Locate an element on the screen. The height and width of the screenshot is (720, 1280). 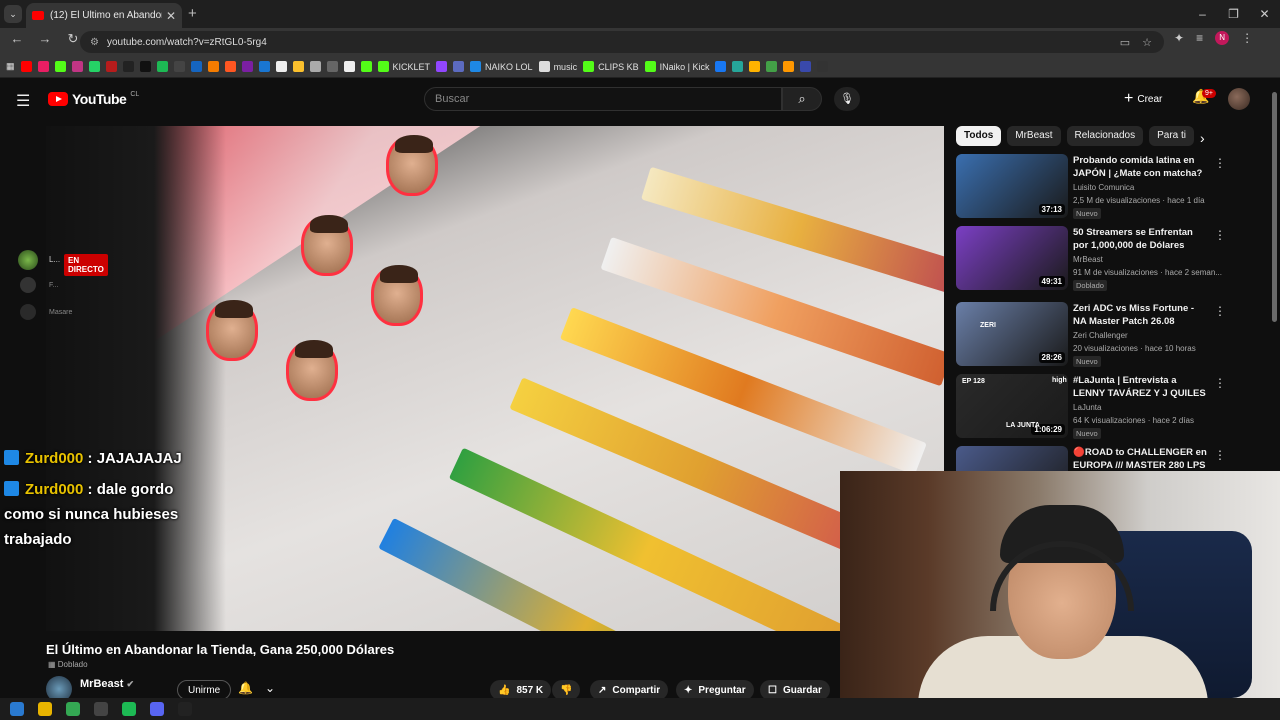
windows-icon is located at coordinates (17, 709).